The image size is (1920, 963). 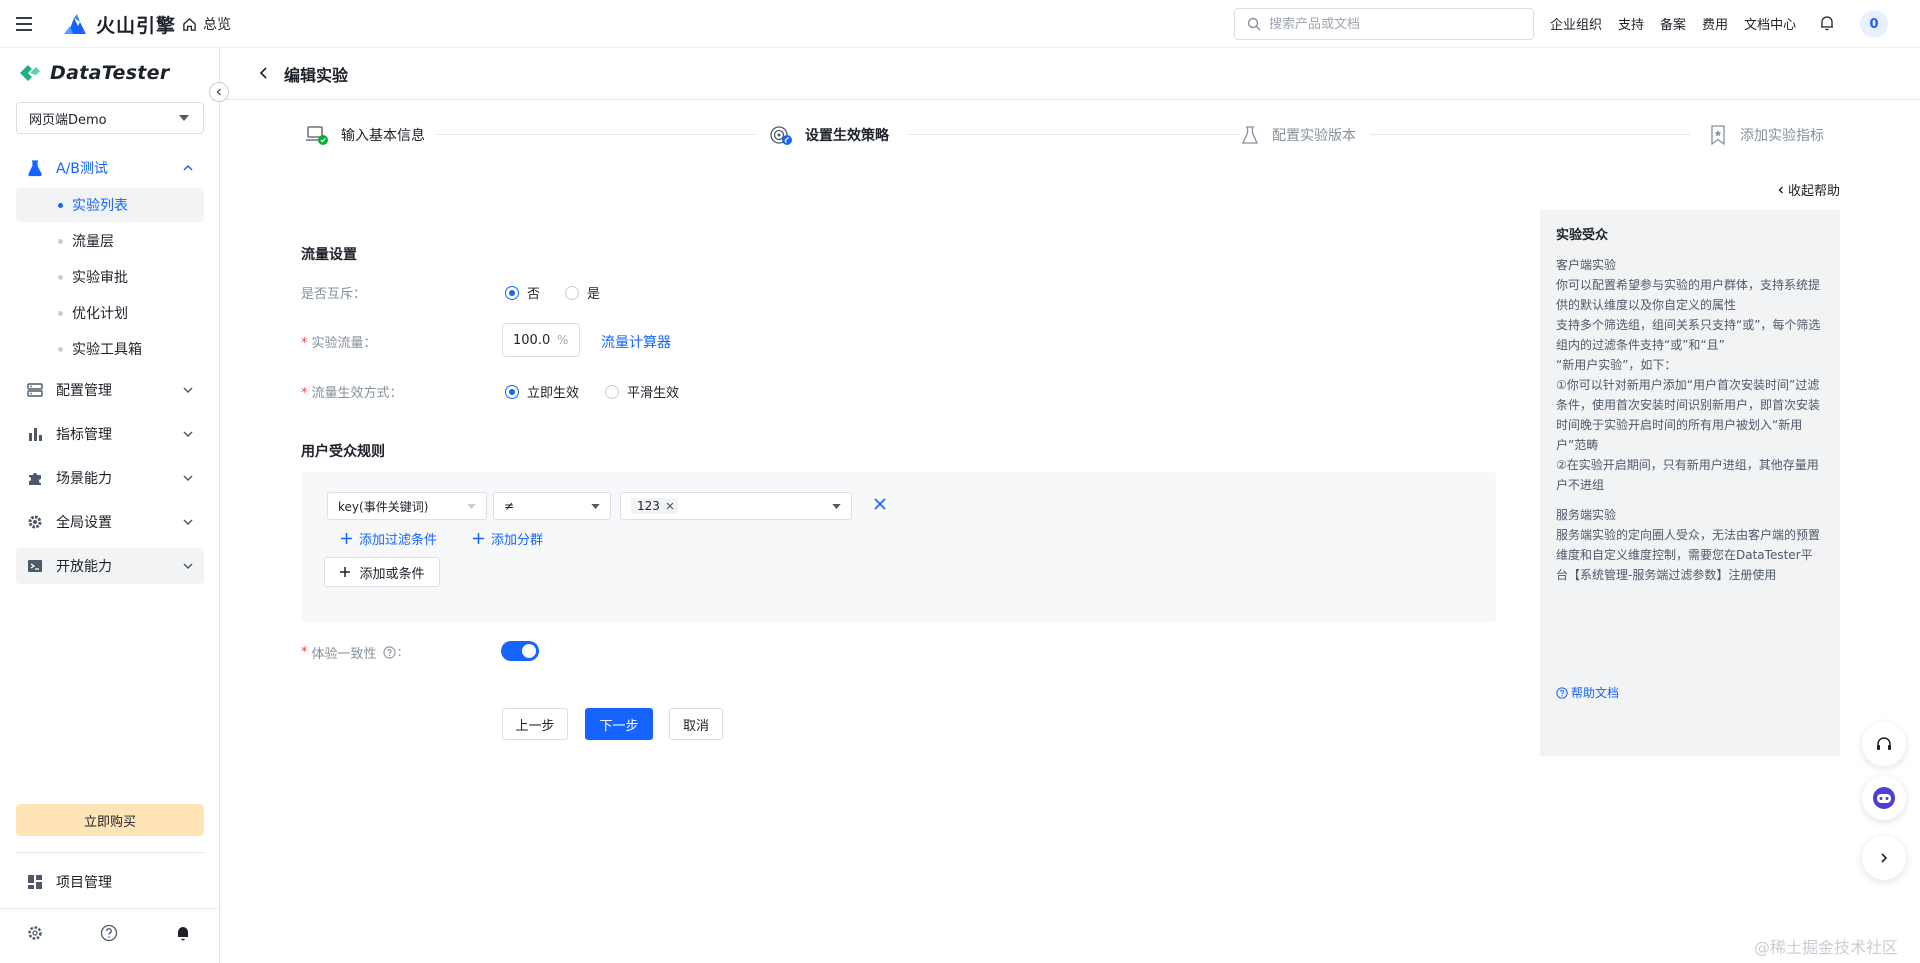 I want to click on flow-input, so click(x=533, y=340).